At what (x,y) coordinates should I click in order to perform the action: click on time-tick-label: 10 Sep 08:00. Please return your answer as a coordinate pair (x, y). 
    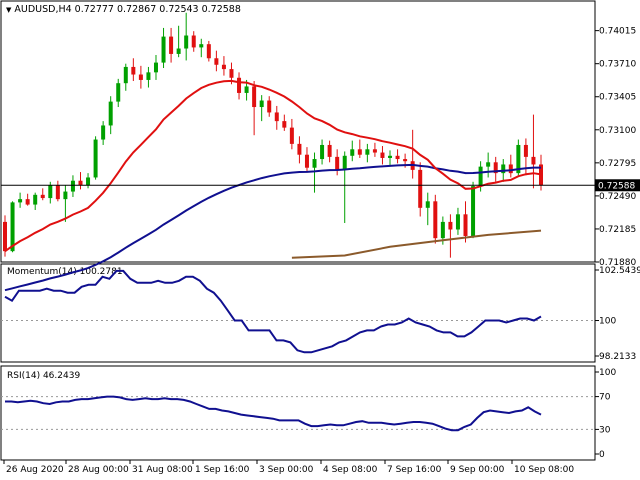
    Looking at the image, I should click on (544, 470).